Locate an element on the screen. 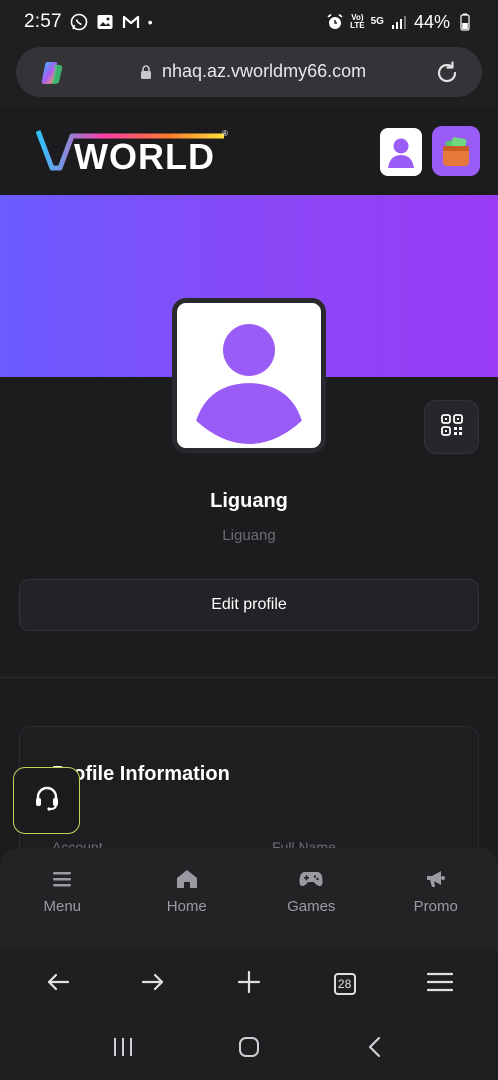 The width and height of the screenshot is (498, 1080). arrow-left-icon is located at coordinates (58, 984).